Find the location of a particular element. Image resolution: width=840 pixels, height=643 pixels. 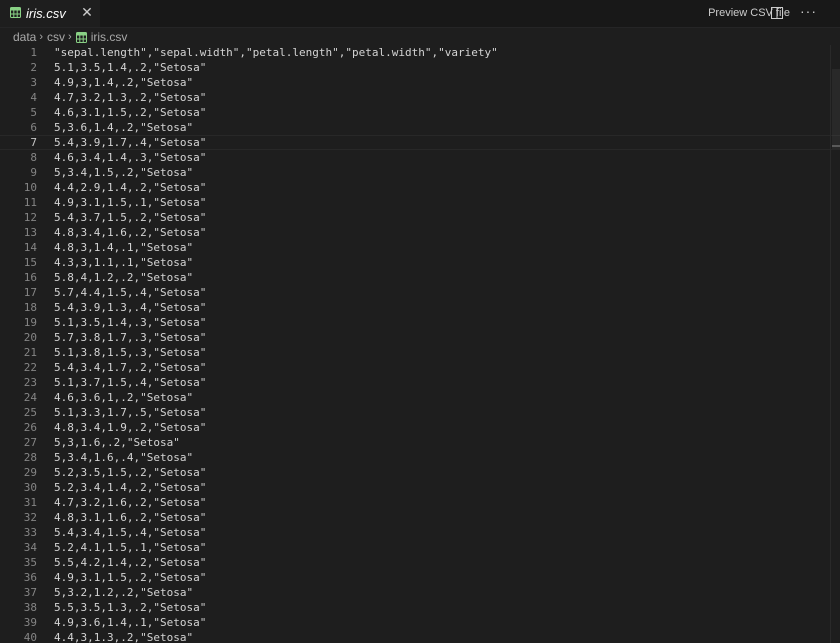

line-content: 5.1,3.5,1.4,.2,"Setosa" is located at coordinates (130, 67).